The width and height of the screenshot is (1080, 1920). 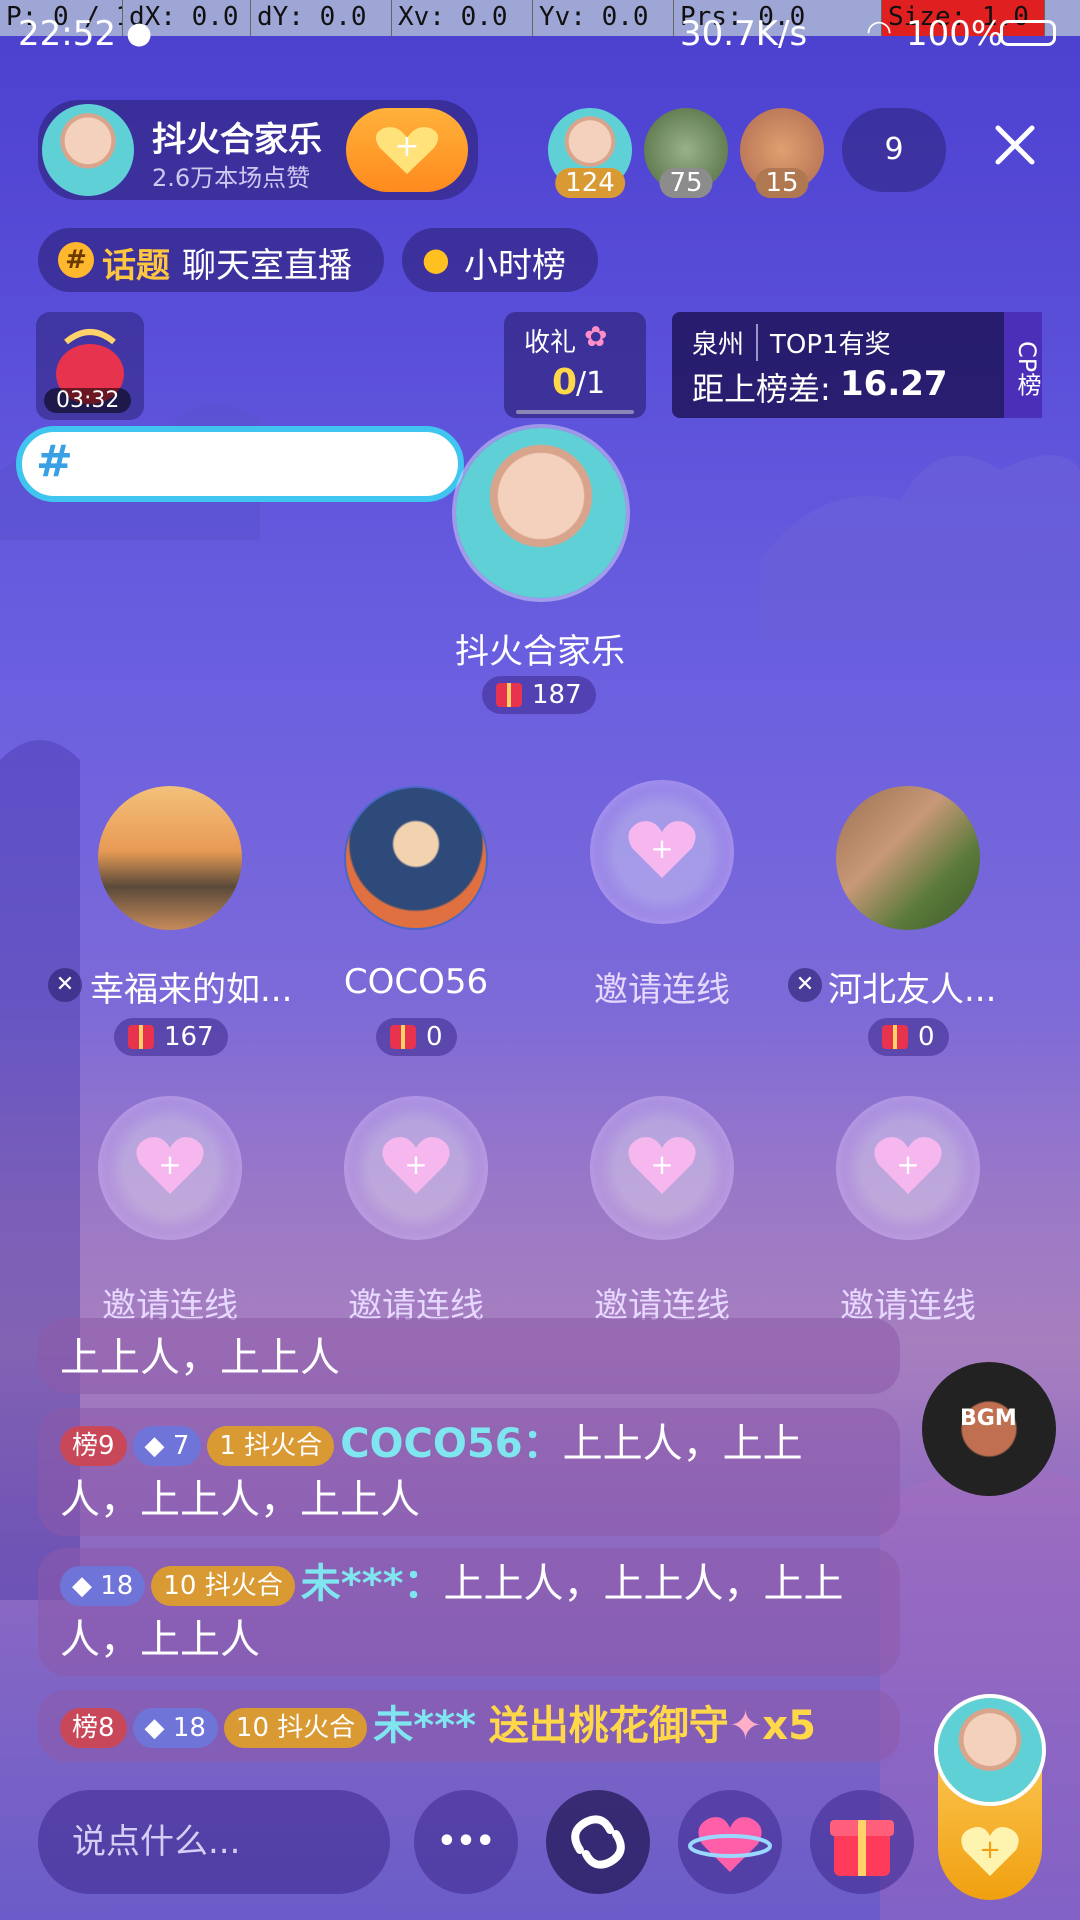 What do you see at coordinates (424, 1726) in the screenshot?
I see `chat-username: 未***` at bounding box center [424, 1726].